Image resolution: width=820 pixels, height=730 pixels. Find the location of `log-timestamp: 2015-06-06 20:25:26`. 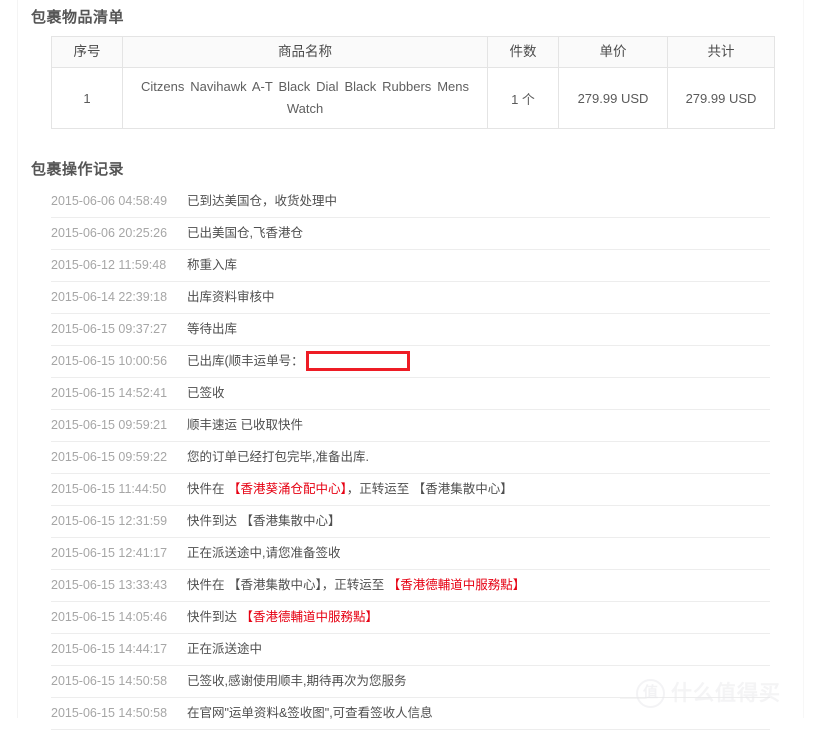

log-timestamp: 2015-06-06 20:25:26 is located at coordinates (109, 233).